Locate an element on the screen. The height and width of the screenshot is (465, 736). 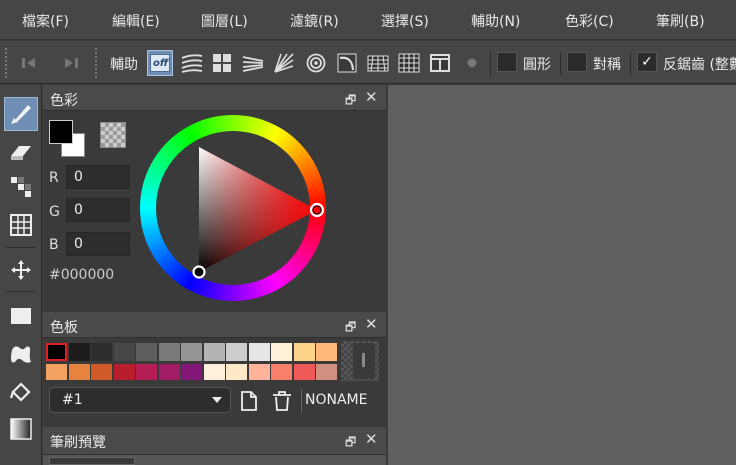
rectangle-tool is located at coordinates (21, 316).